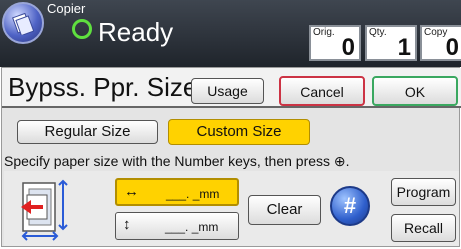  I want to click on counter-label: Qty., so click(378, 32).